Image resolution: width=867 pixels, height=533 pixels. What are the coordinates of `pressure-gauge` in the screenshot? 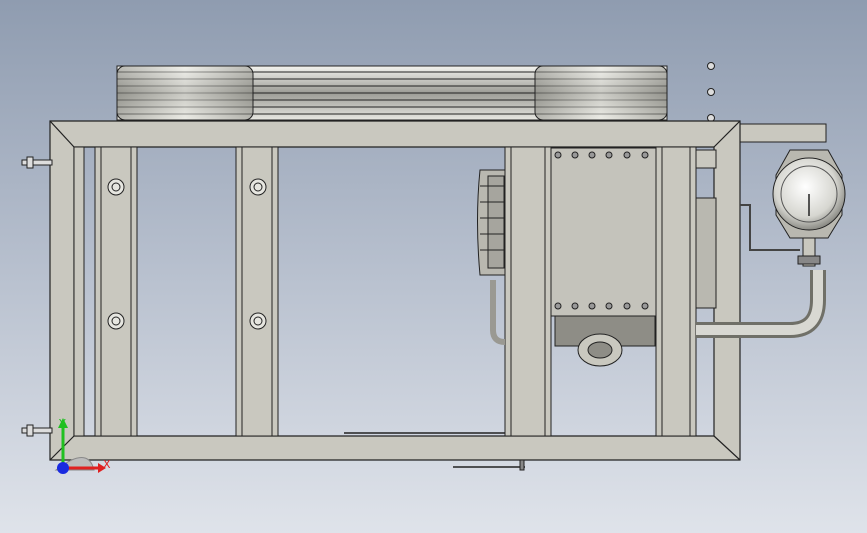 It's located at (809, 208).